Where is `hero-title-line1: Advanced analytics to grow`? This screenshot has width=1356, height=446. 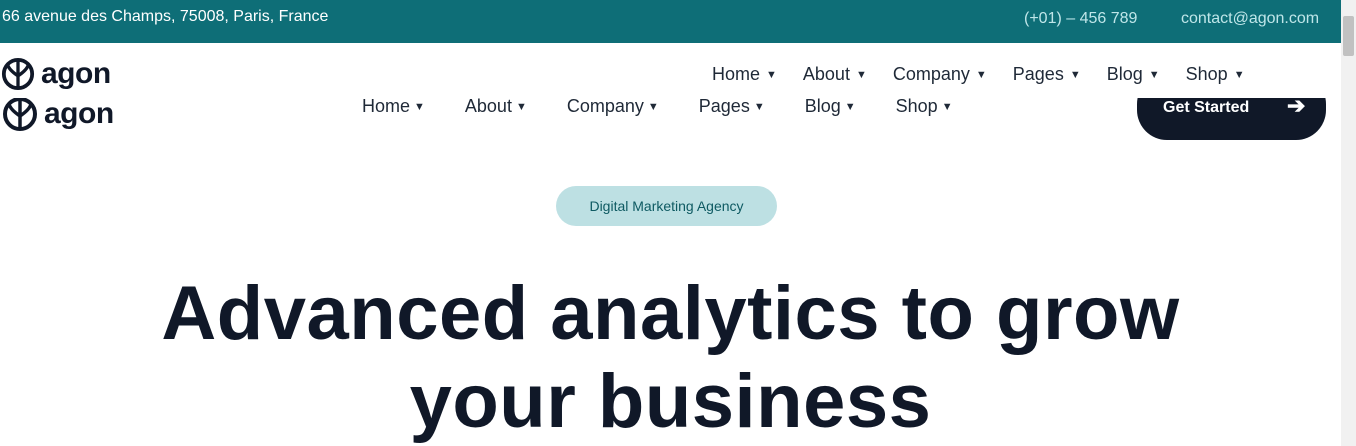
hero-title-line1: Advanced analytics to grow is located at coordinates (670, 313).